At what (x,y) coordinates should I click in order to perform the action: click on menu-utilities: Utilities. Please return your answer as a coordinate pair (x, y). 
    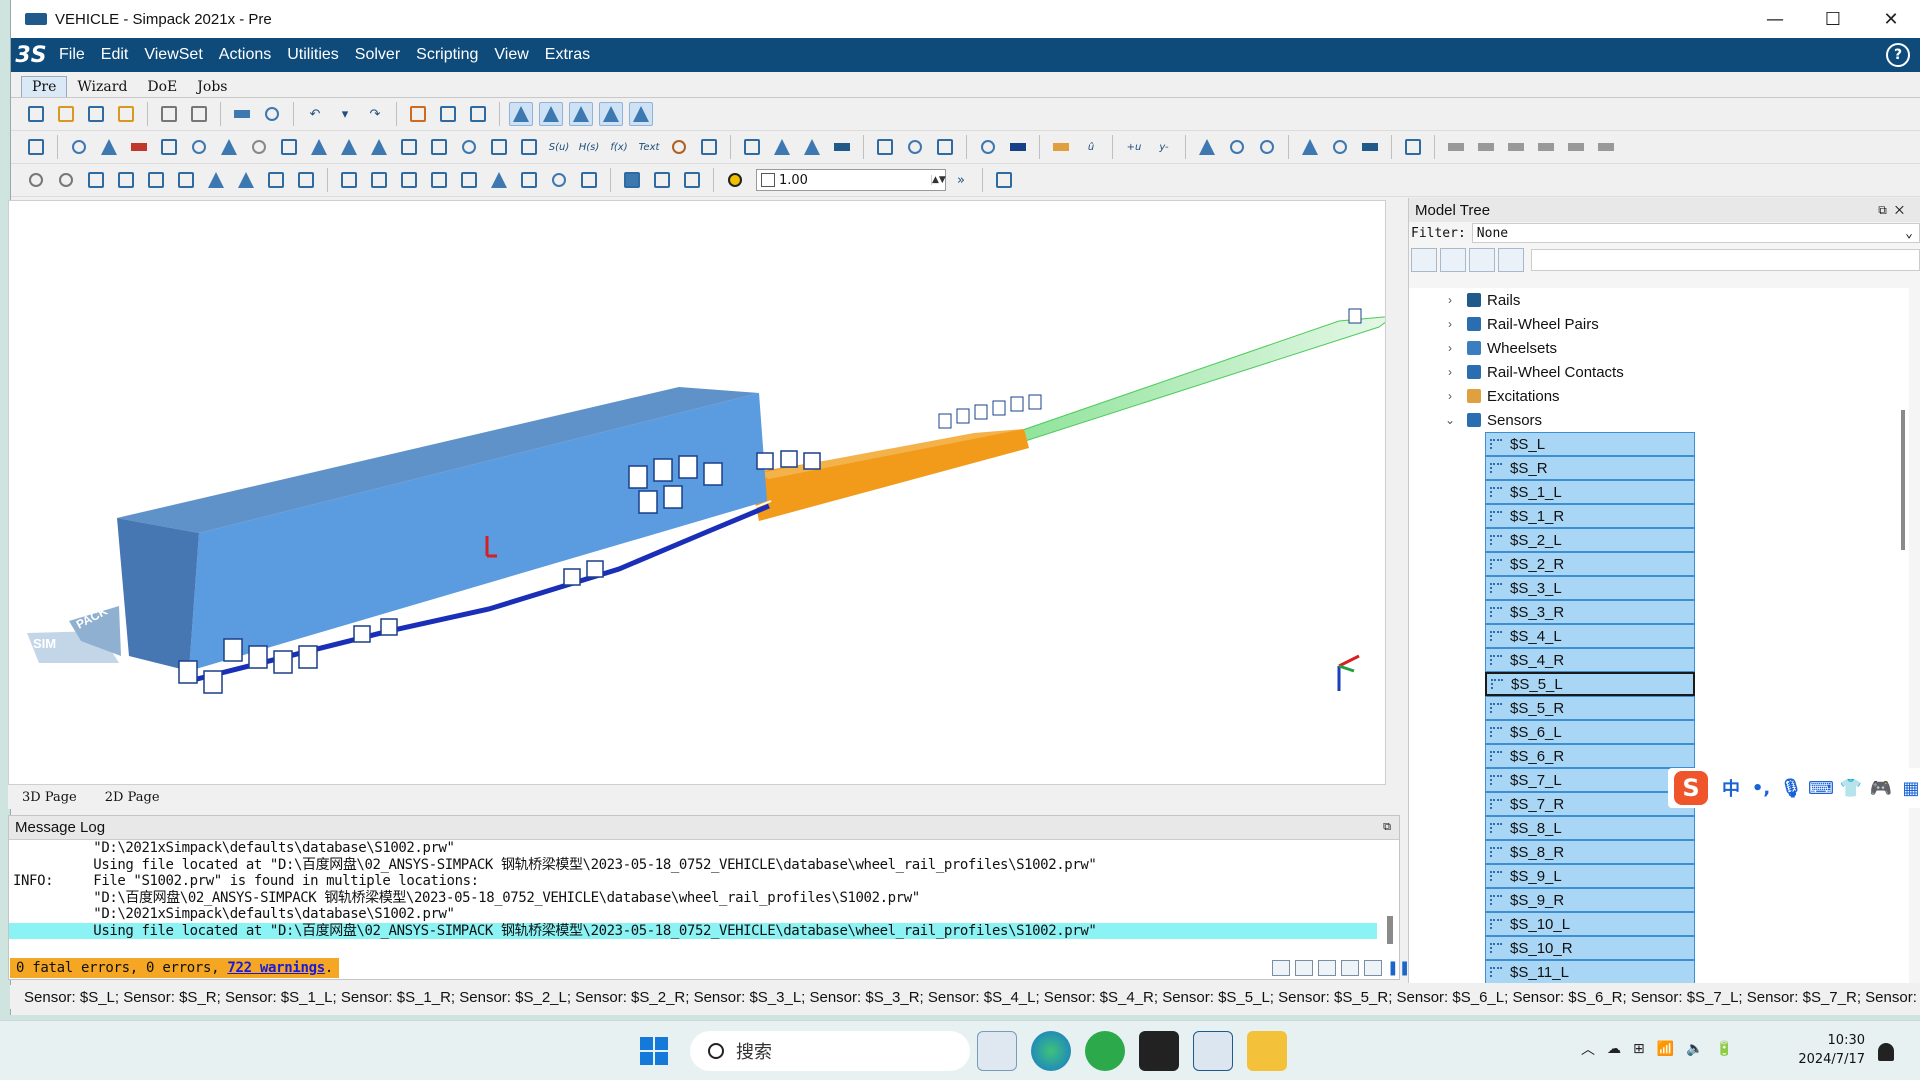
    Looking at the image, I should click on (313, 55).